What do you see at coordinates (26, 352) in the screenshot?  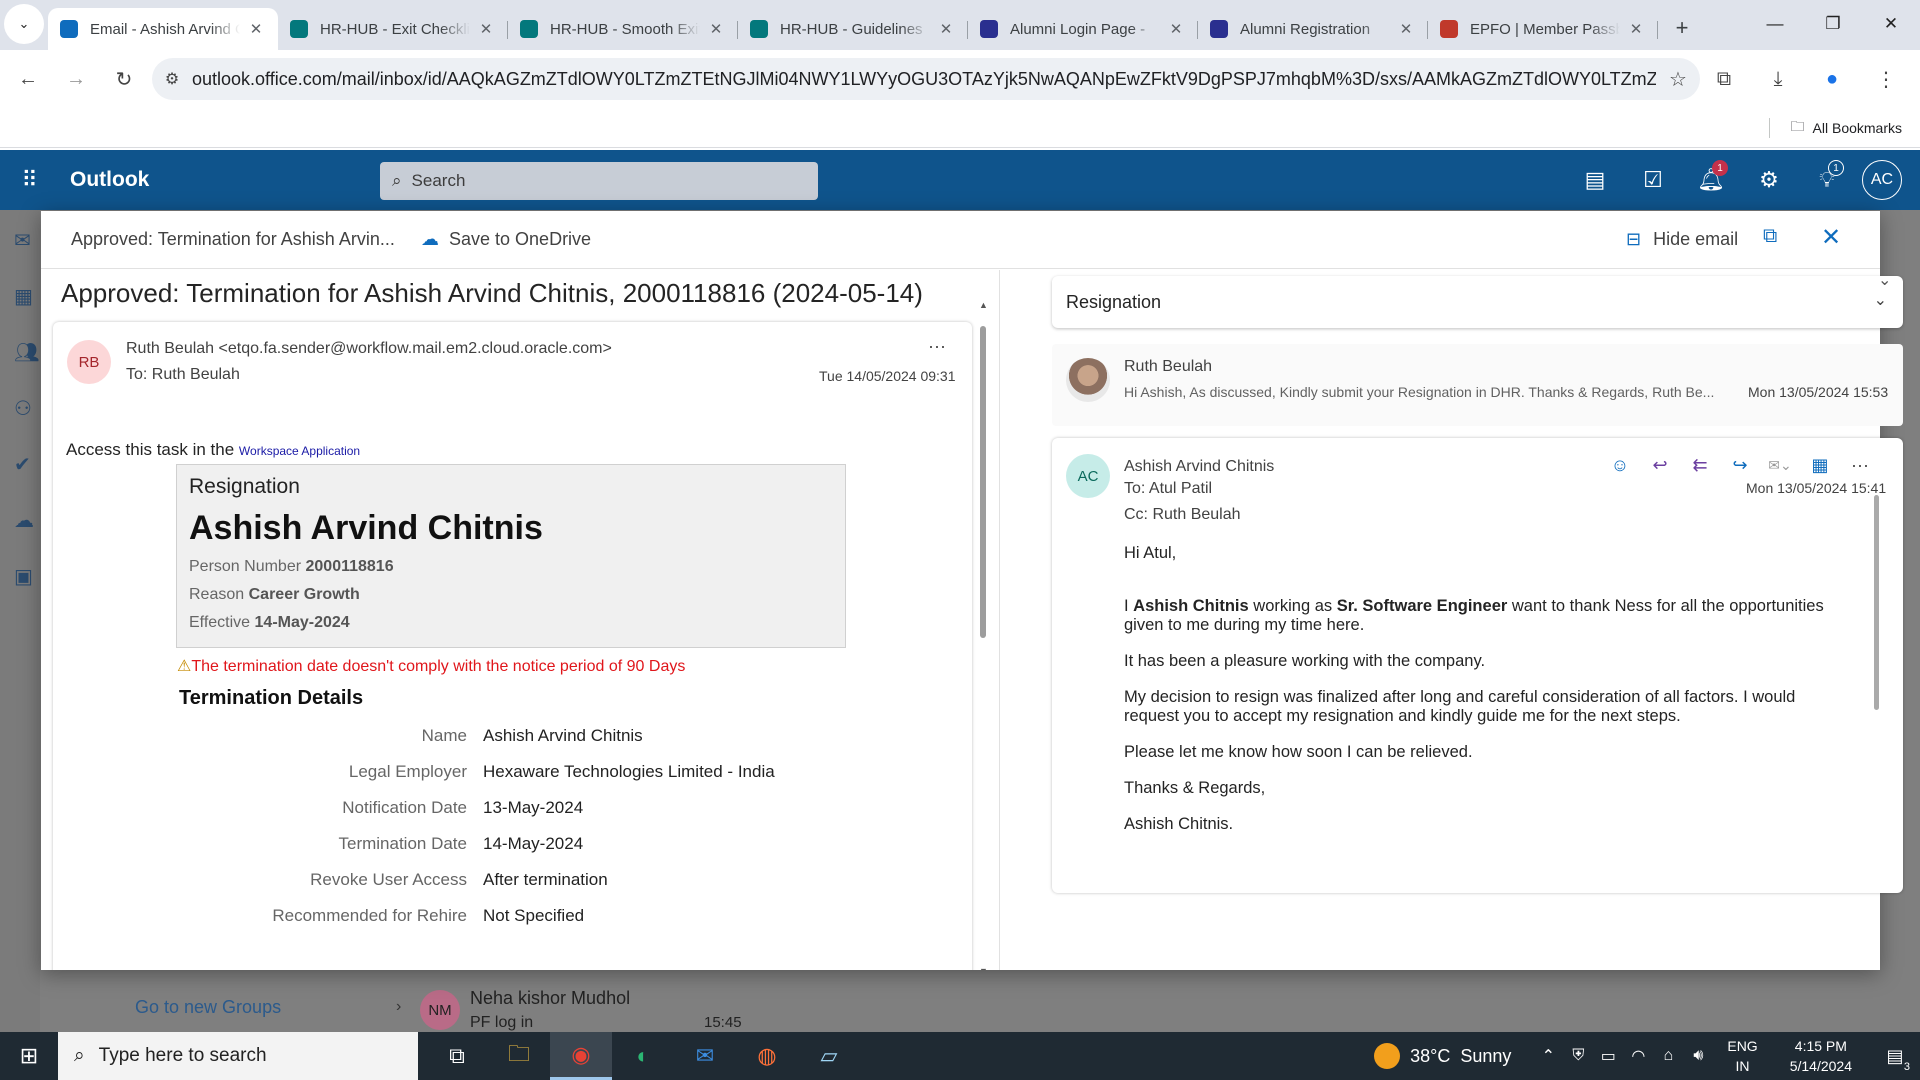 I see `people-icon: 👥︎` at bounding box center [26, 352].